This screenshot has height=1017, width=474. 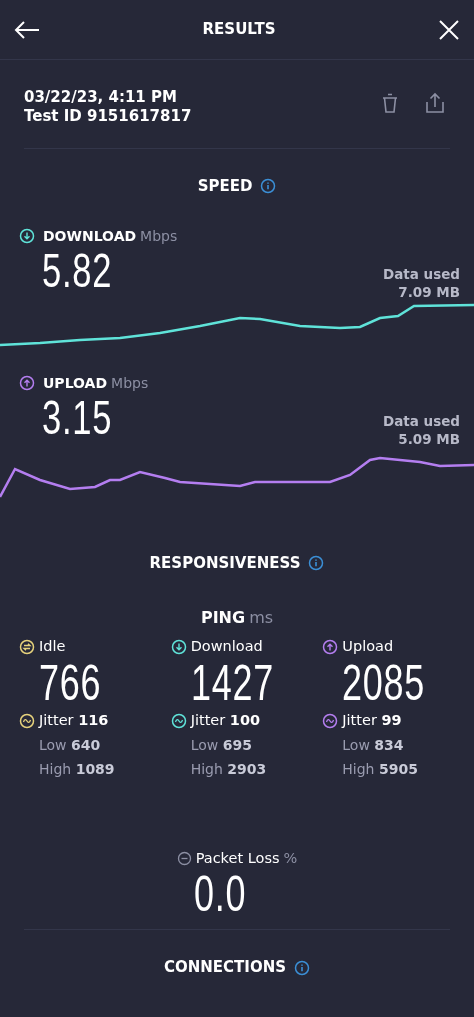 What do you see at coordinates (75, 383) in the screenshot?
I see `metric-label: UPLOAD` at bounding box center [75, 383].